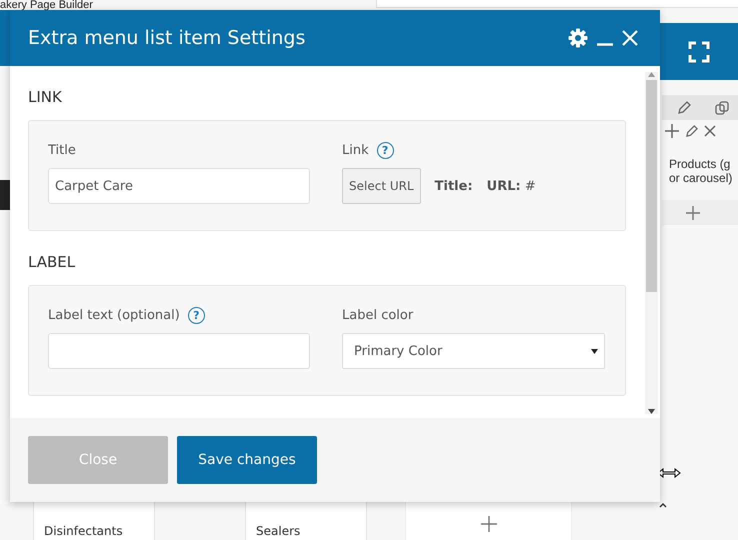 This screenshot has width=738, height=540. Describe the element at coordinates (83, 530) in the screenshot. I see `item-name: Disinfectants` at that location.